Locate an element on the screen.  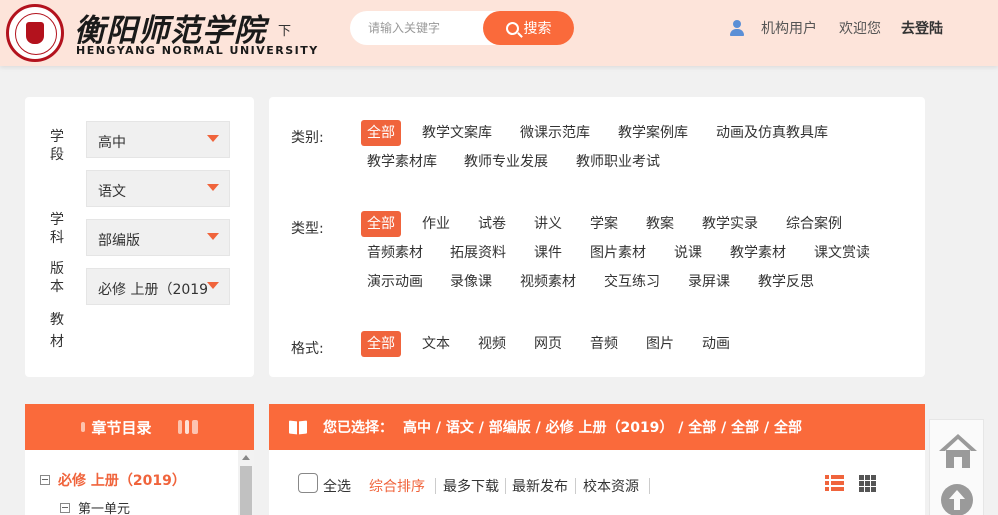
tree-item-textbook: 必修 上册（2019） is located at coordinates (113, 480).